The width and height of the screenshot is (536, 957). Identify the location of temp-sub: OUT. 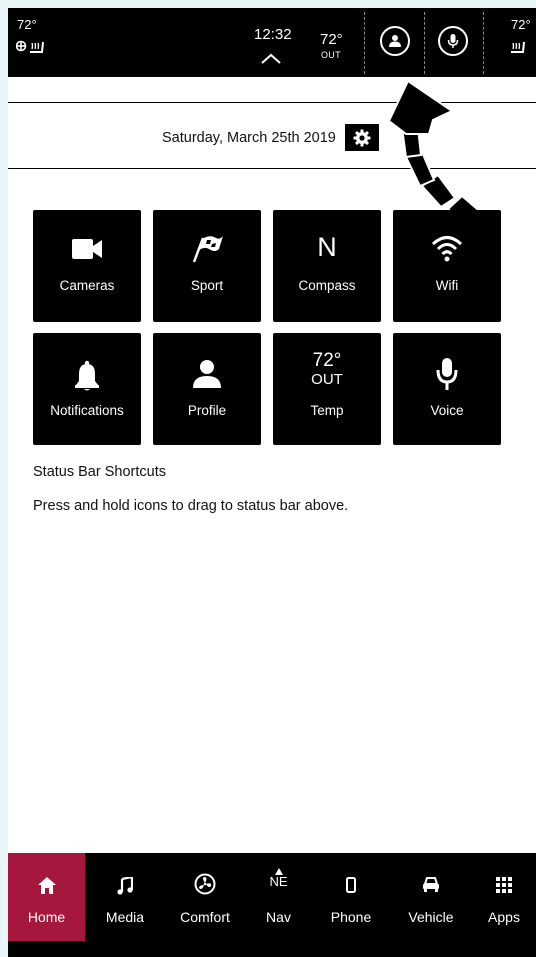
(327, 379).